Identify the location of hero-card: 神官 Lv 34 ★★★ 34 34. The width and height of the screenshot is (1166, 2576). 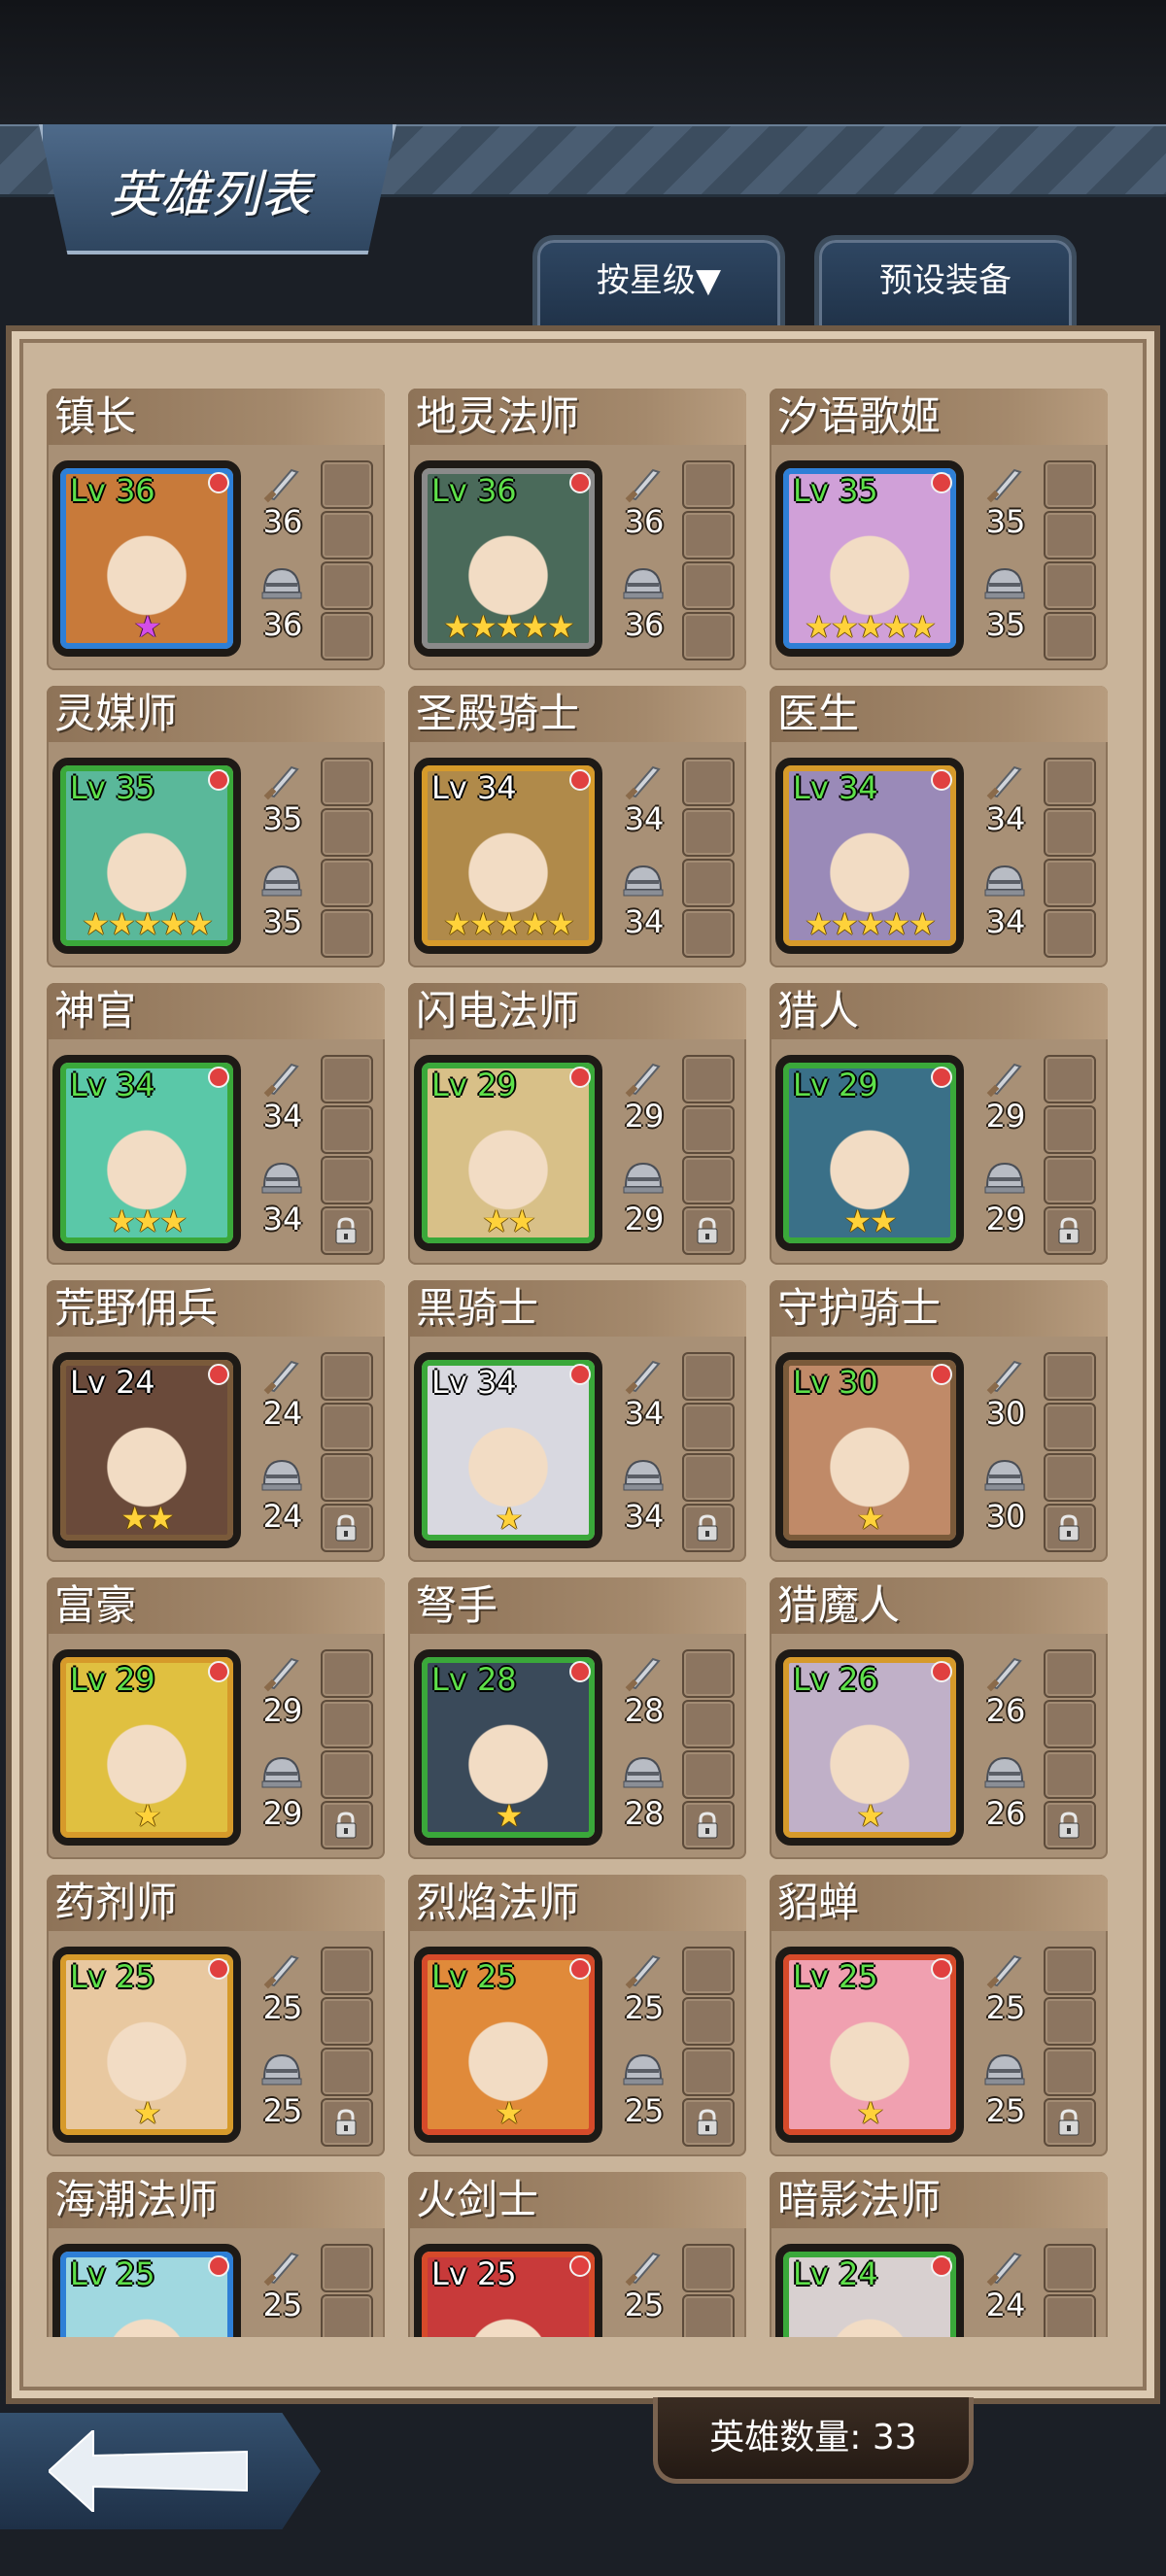
(216, 1124).